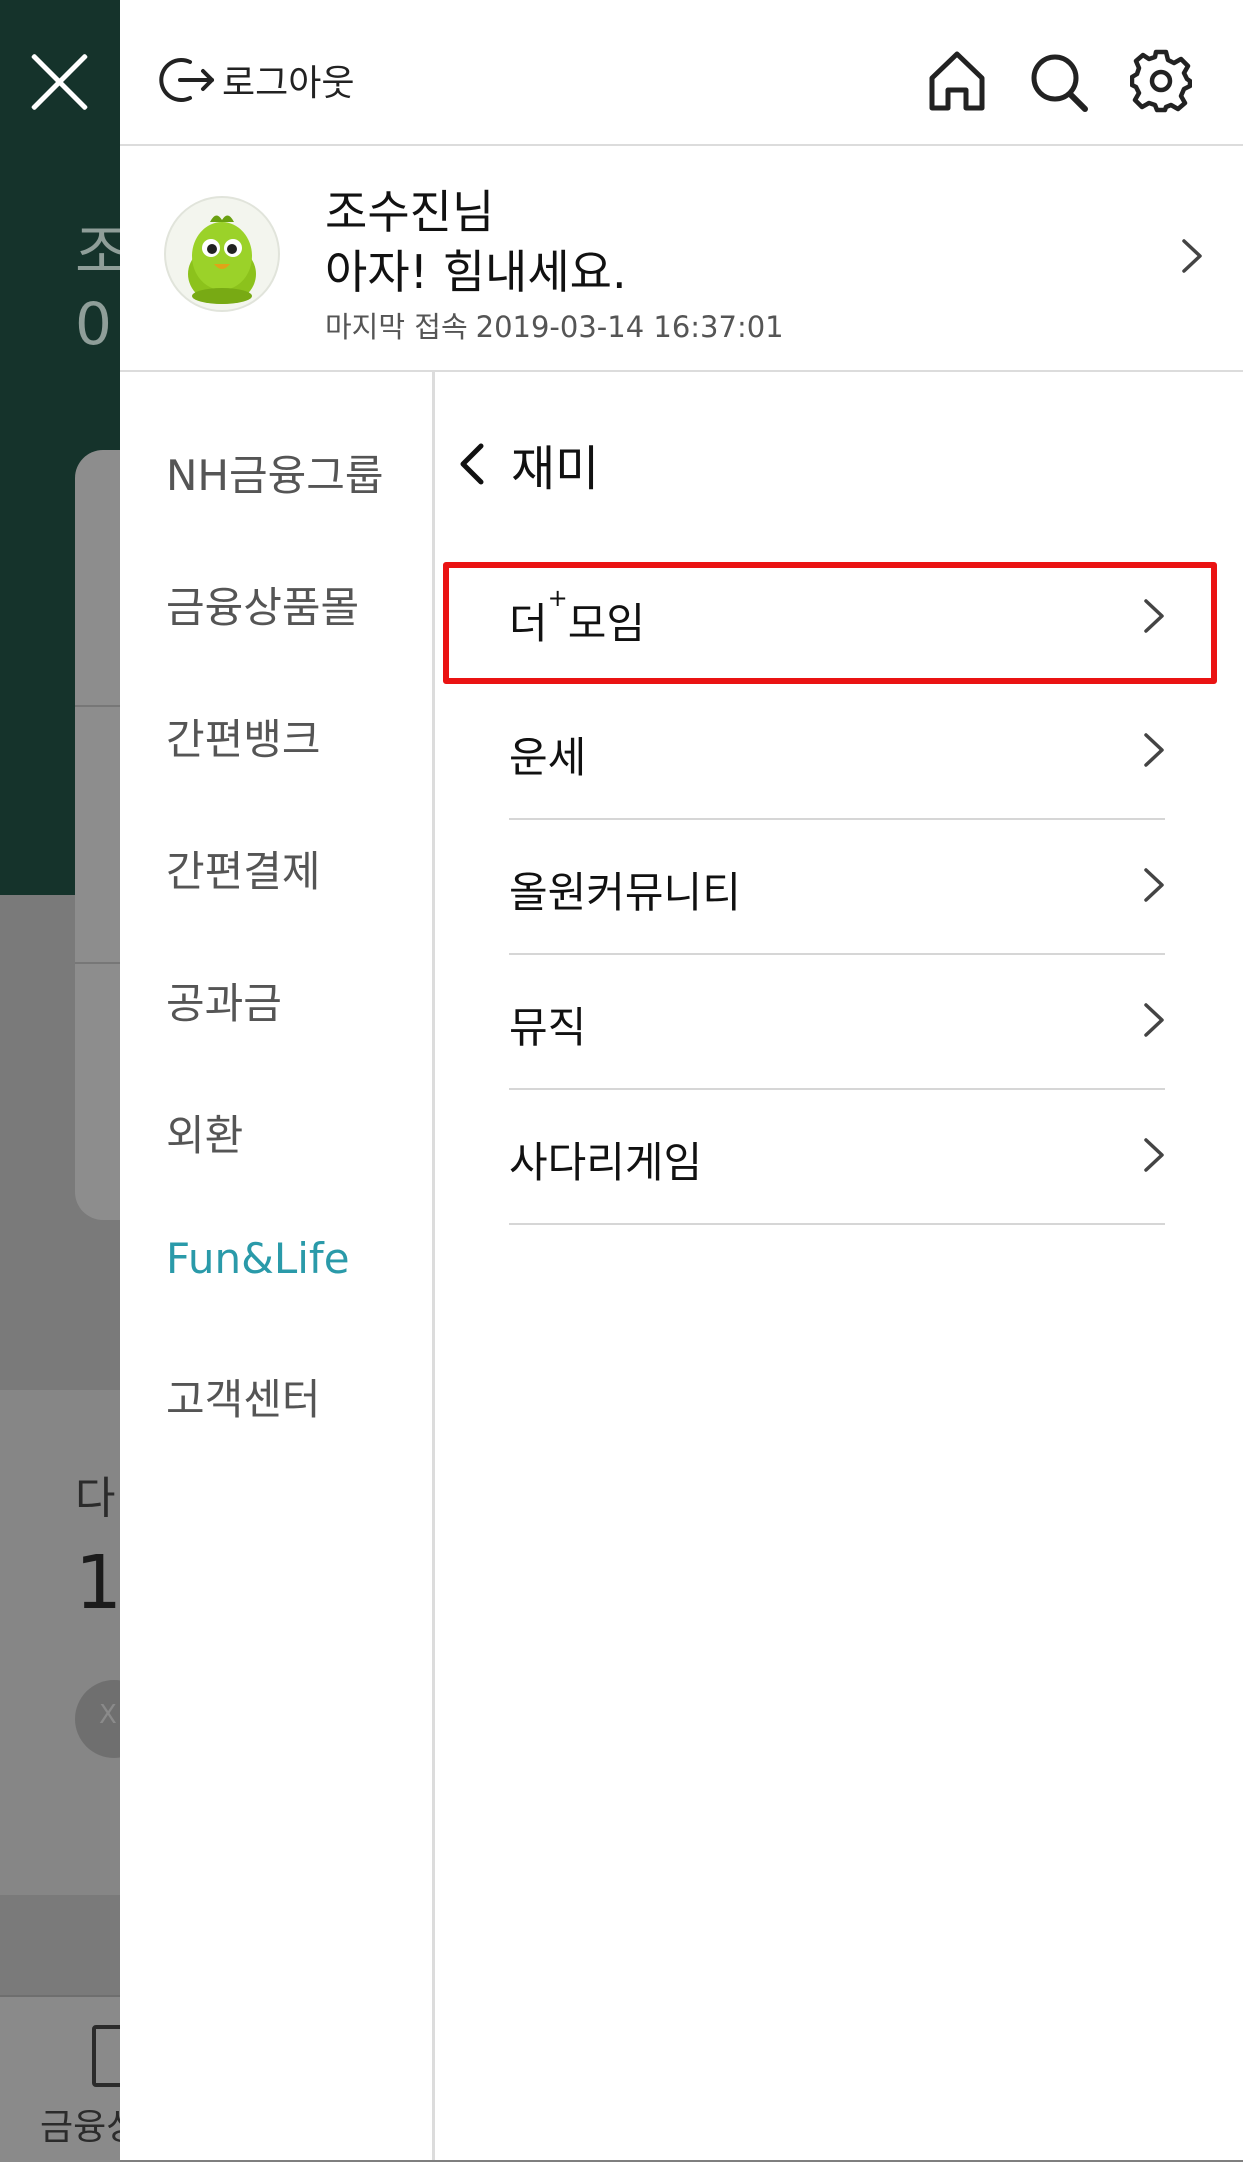  I want to click on submenu-item-label: 운세, so click(548, 757).